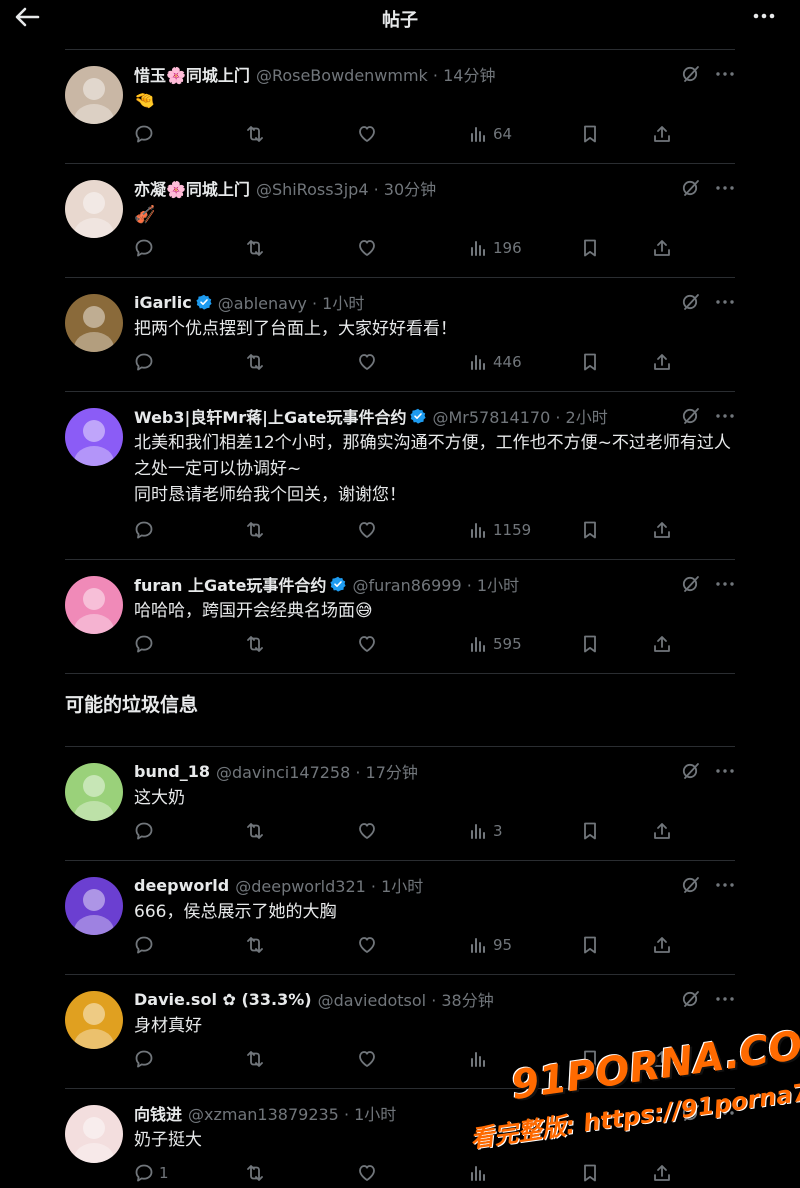 This screenshot has height=1188, width=800. Describe the element at coordinates (270, 416) in the screenshot. I see `author-name: Web3|良轩Mr蒋|上Gate玩事件合约` at that location.